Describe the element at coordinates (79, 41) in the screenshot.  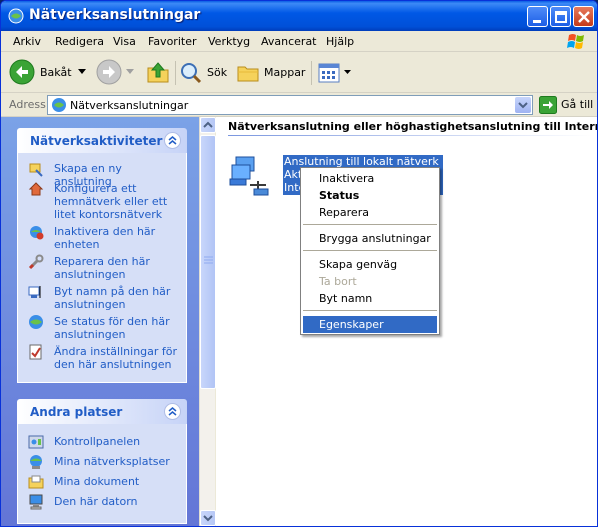
I see `menu-redigera: Redigera` at that location.